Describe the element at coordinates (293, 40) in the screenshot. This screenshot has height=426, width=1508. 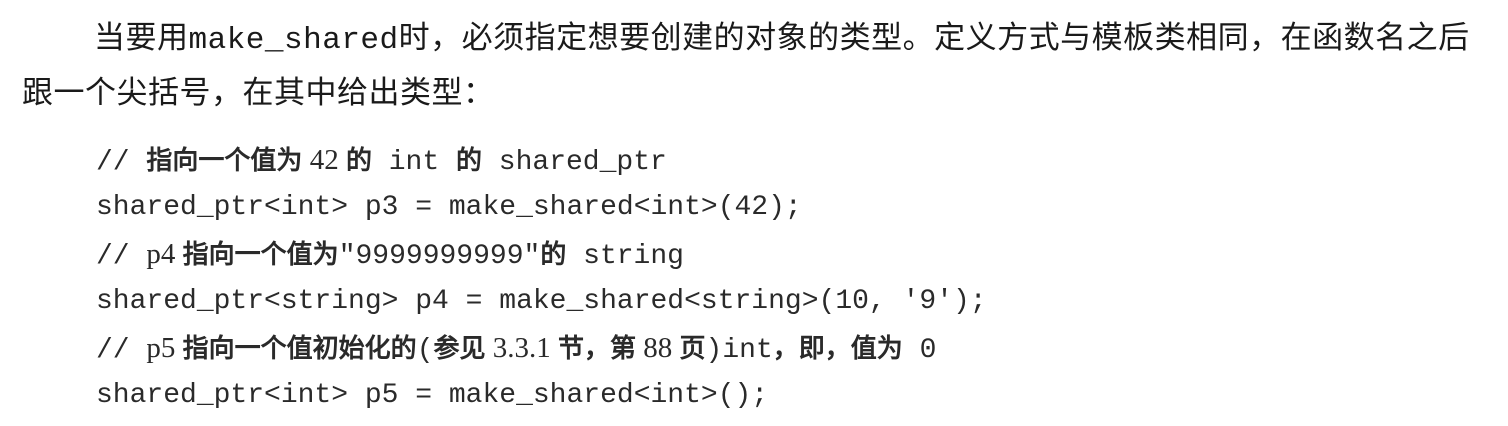
I see `inline-code-make-shared: make_shared` at that location.